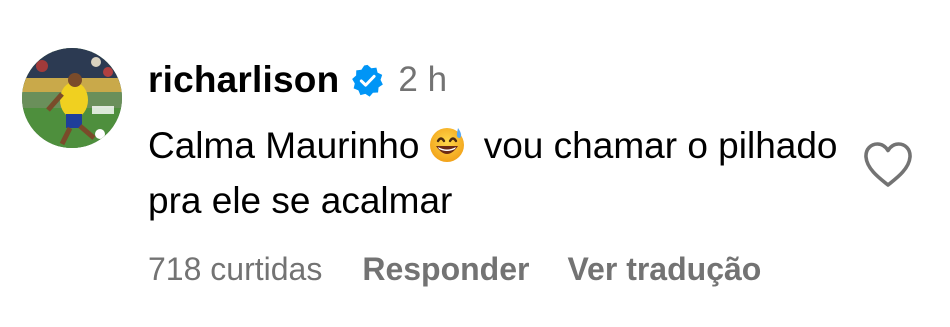 The image size is (950, 327). Describe the element at coordinates (235, 269) in the screenshot. I see `likes-count: 718 curtidas` at that location.